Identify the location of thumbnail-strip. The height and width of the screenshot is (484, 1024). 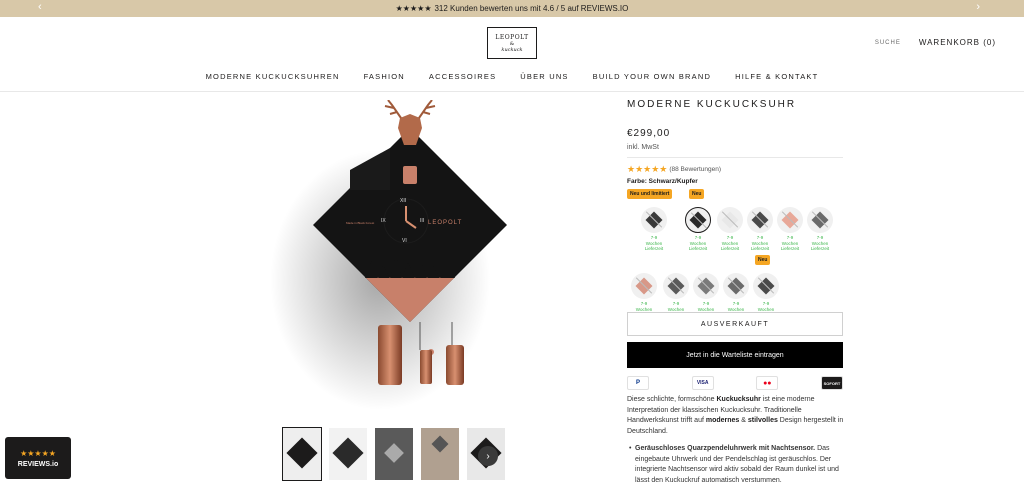
(393, 454).